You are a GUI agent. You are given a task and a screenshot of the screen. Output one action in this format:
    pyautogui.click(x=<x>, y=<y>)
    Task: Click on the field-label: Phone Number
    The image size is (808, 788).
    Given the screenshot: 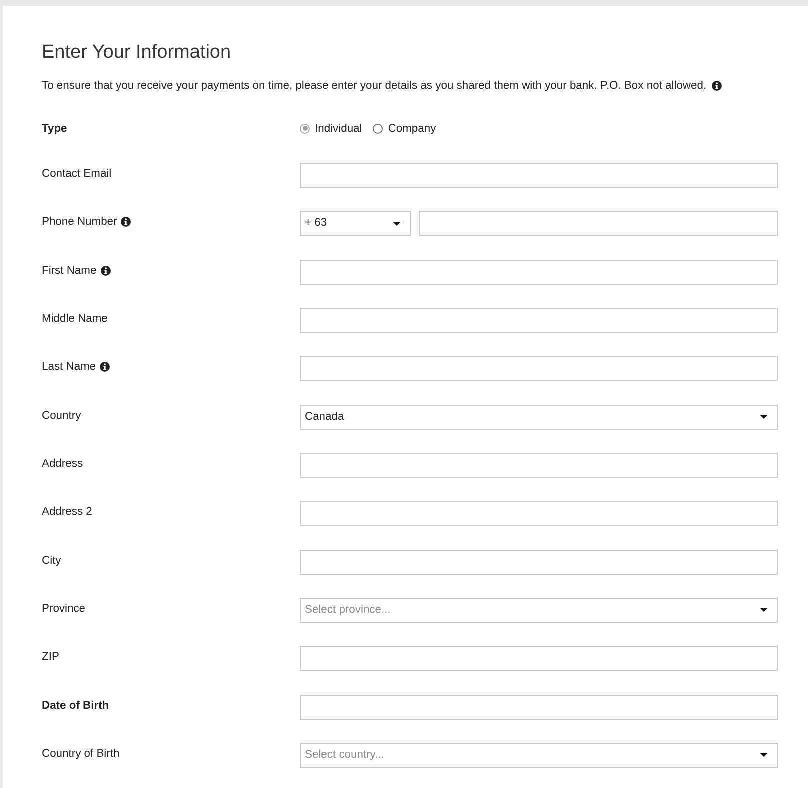 What is the action you would take?
    pyautogui.click(x=80, y=222)
    